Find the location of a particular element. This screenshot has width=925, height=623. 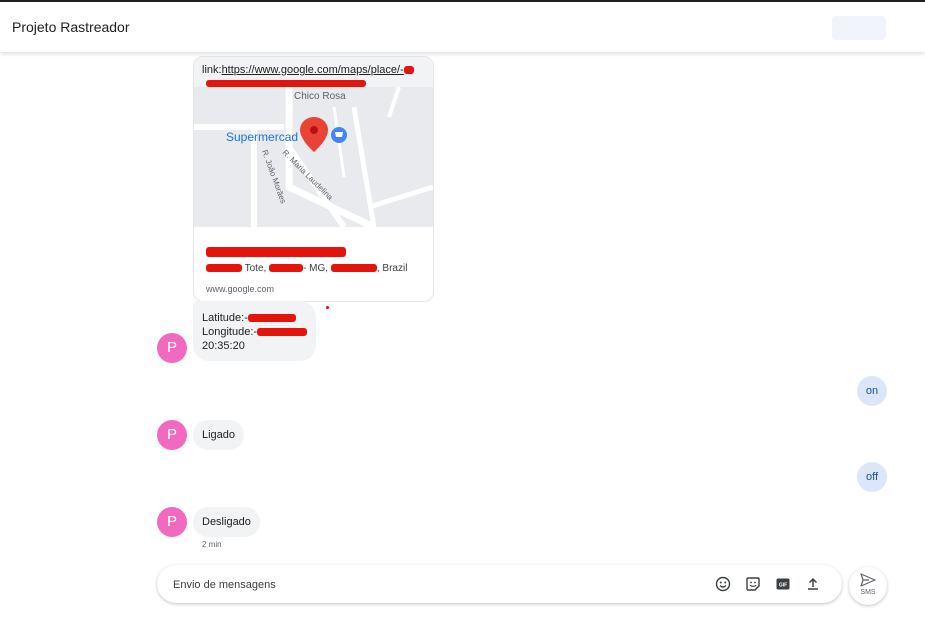

address-part: Tote, is located at coordinates (255, 268).